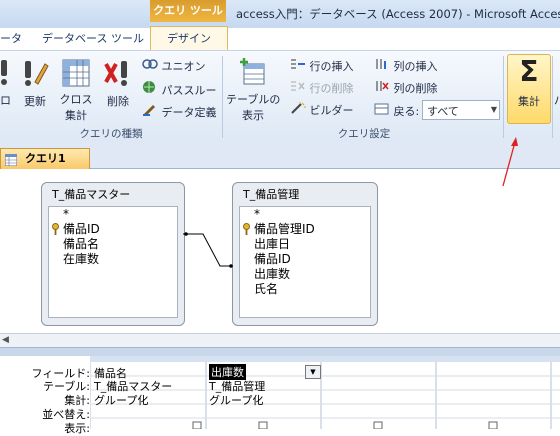  What do you see at coordinates (280, 340) in the screenshot?
I see `horizontal-scrollbar: ◀` at bounding box center [280, 340].